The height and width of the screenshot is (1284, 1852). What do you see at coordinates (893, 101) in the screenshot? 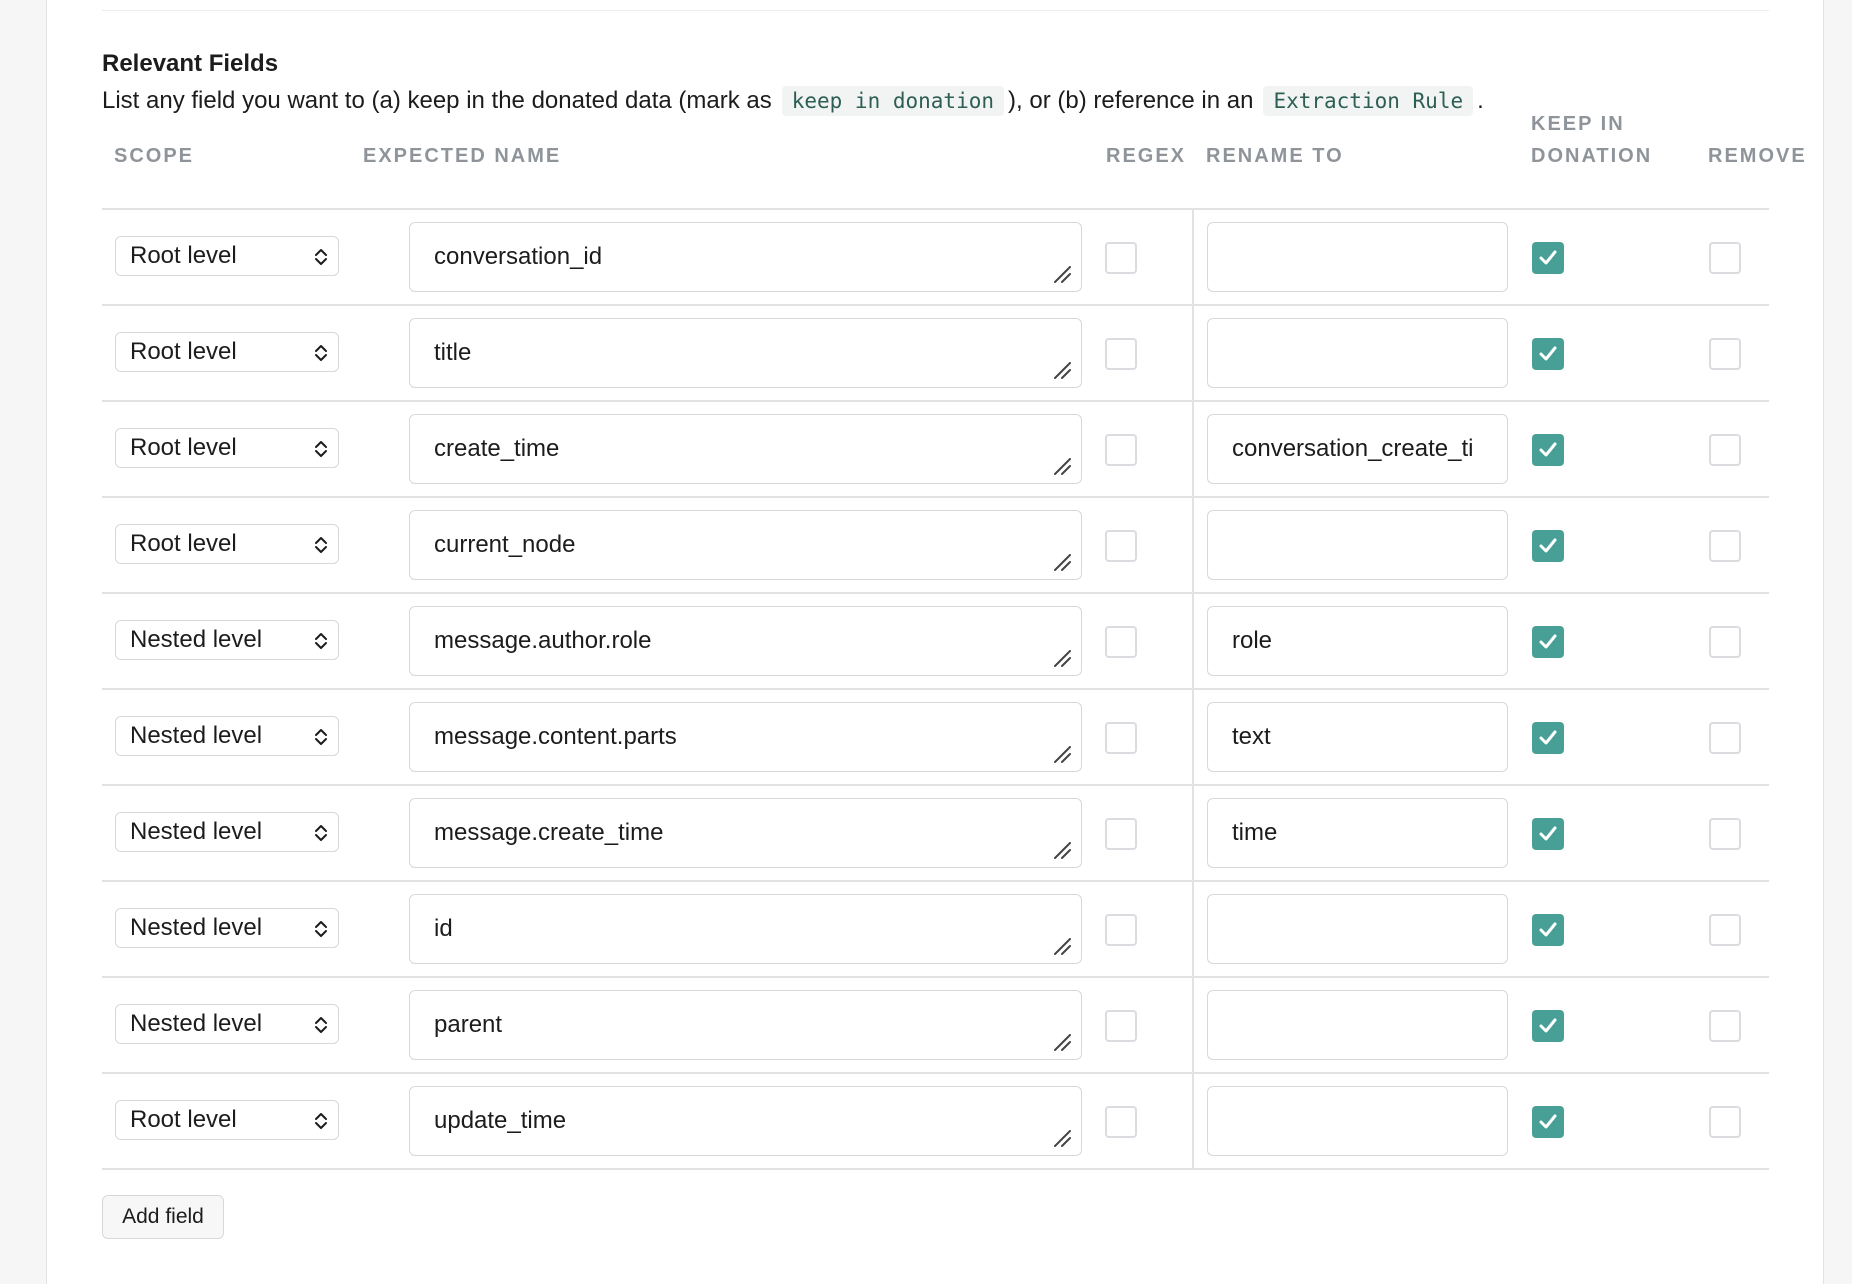
I see `keep-in-donation-code: keep in donation` at bounding box center [893, 101].